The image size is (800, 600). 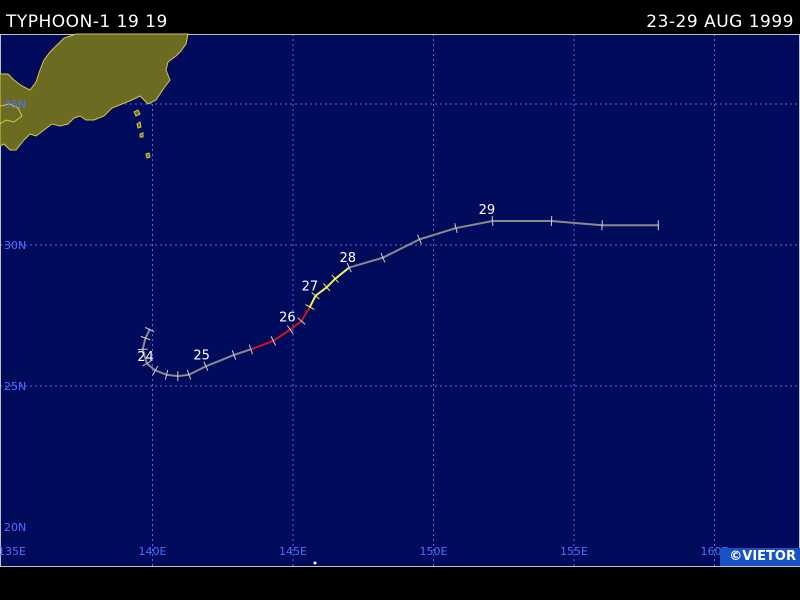 I want to click on day-label-28: 28, so click(x=348, y=258).